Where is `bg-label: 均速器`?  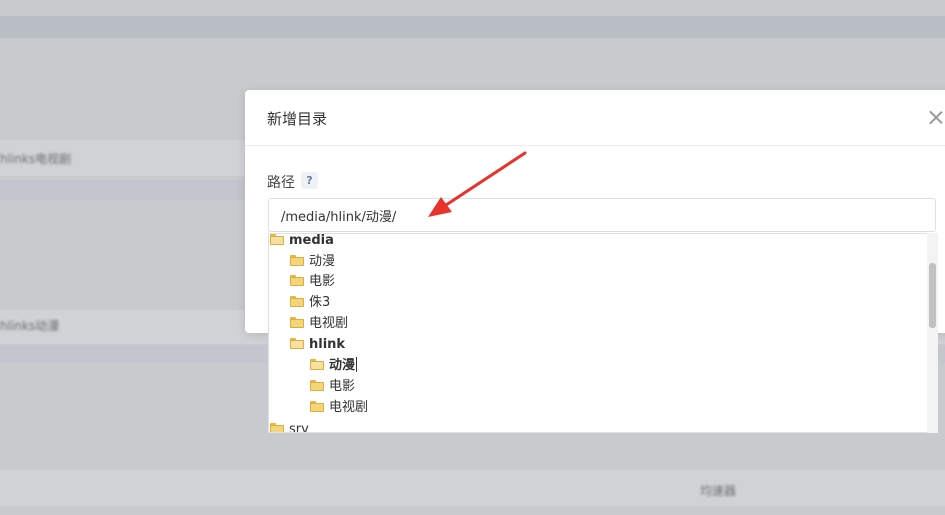
bg-label: 均速器 is located at coordinates (718, 491).